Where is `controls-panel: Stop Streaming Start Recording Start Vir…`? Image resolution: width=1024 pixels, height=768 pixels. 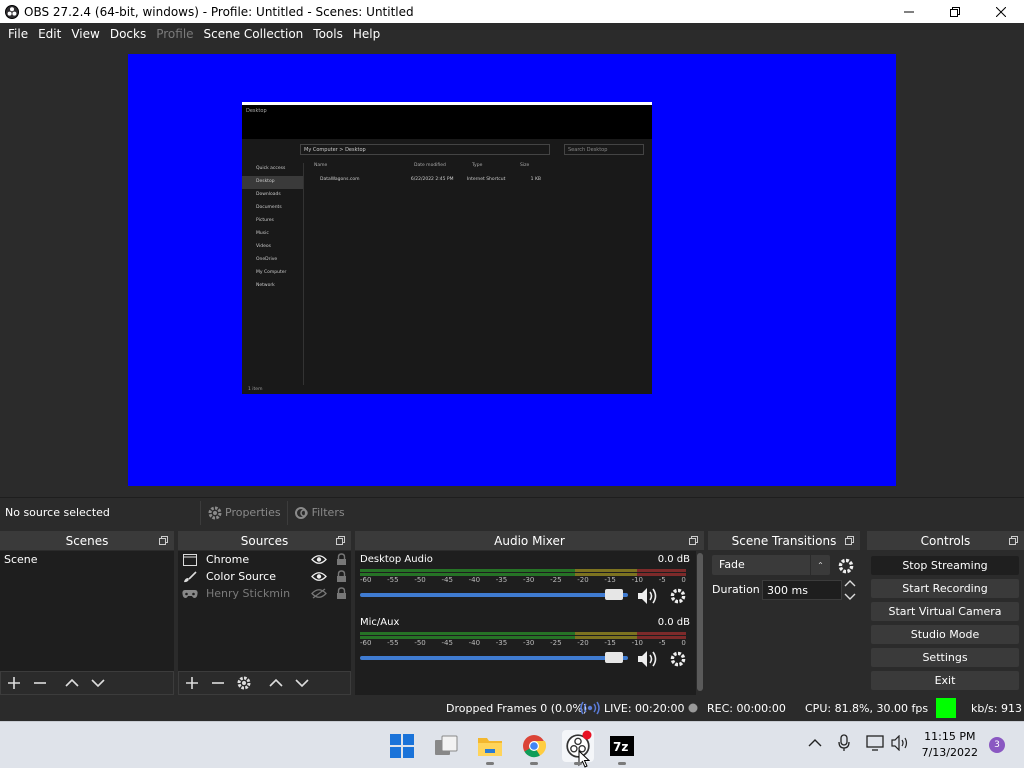
controls-panel: Stop Streaming Start Recording Start Vir… is located at coordinates (945, 623).